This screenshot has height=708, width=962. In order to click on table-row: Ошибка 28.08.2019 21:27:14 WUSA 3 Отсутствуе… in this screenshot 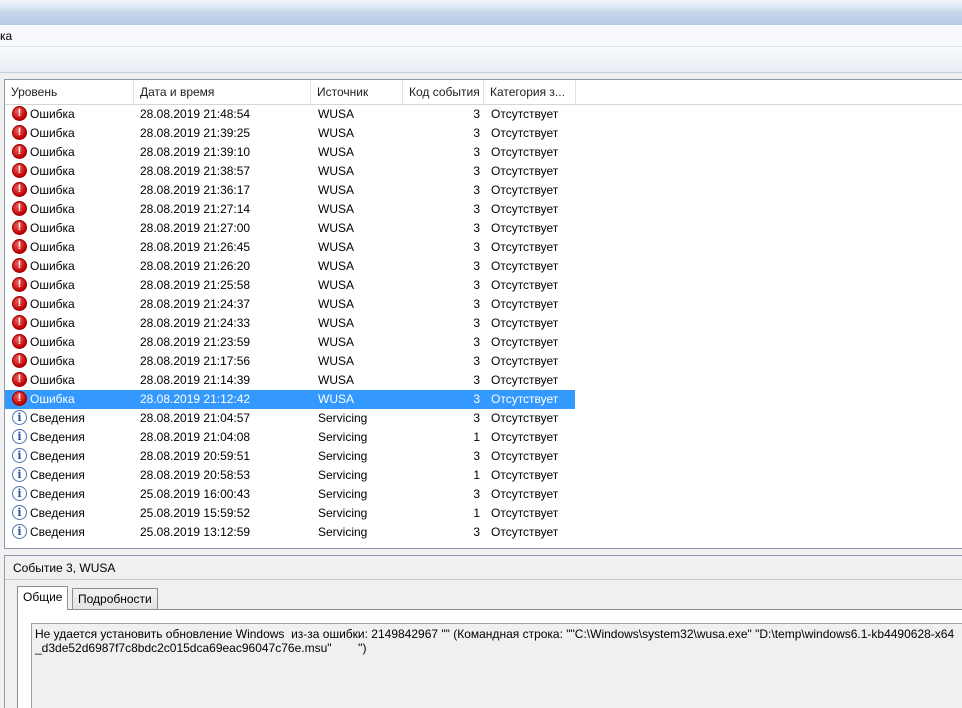, I will do `click(290, 209)`.